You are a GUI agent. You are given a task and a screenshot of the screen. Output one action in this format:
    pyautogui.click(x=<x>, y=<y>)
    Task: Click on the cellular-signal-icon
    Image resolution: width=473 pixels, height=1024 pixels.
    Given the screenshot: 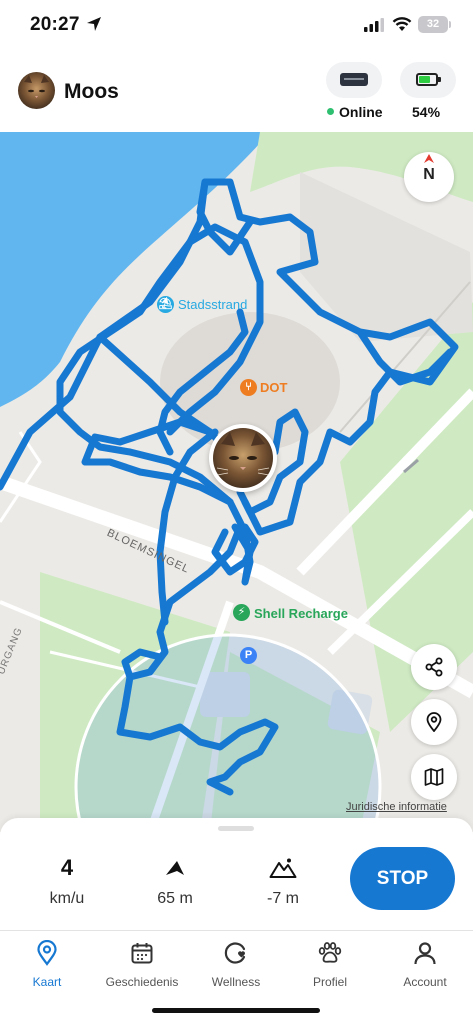 What is the action you would take?
    pyautogui.click(x=374, y=25)
    